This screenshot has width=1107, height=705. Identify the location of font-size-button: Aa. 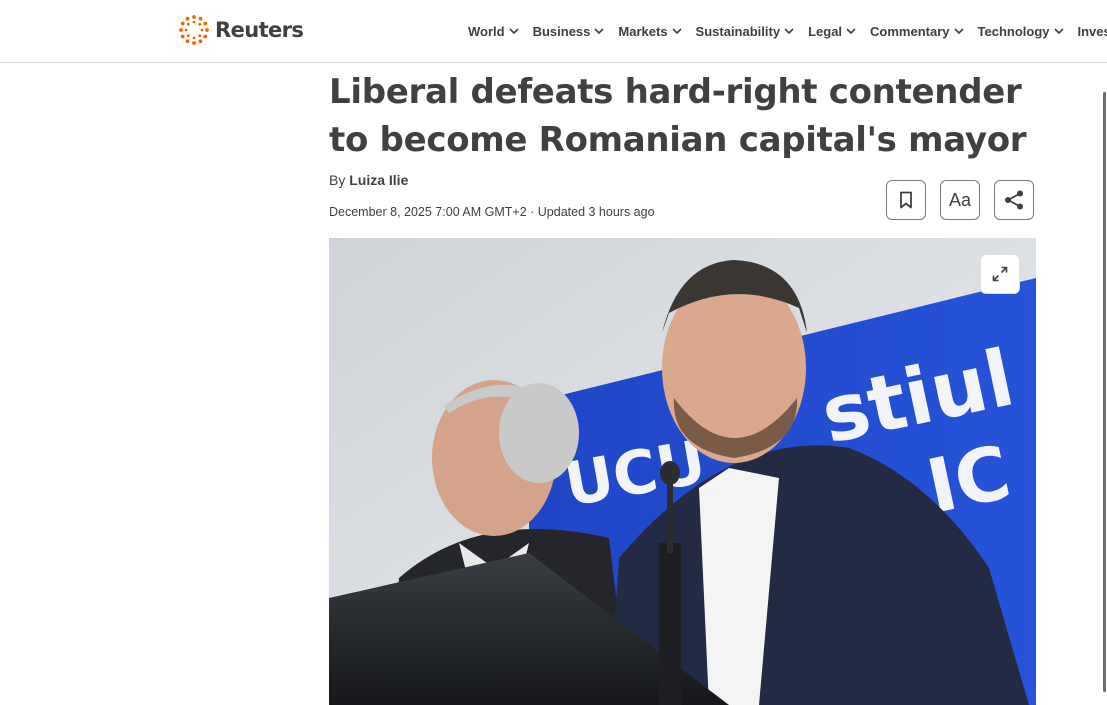
(960, 200).